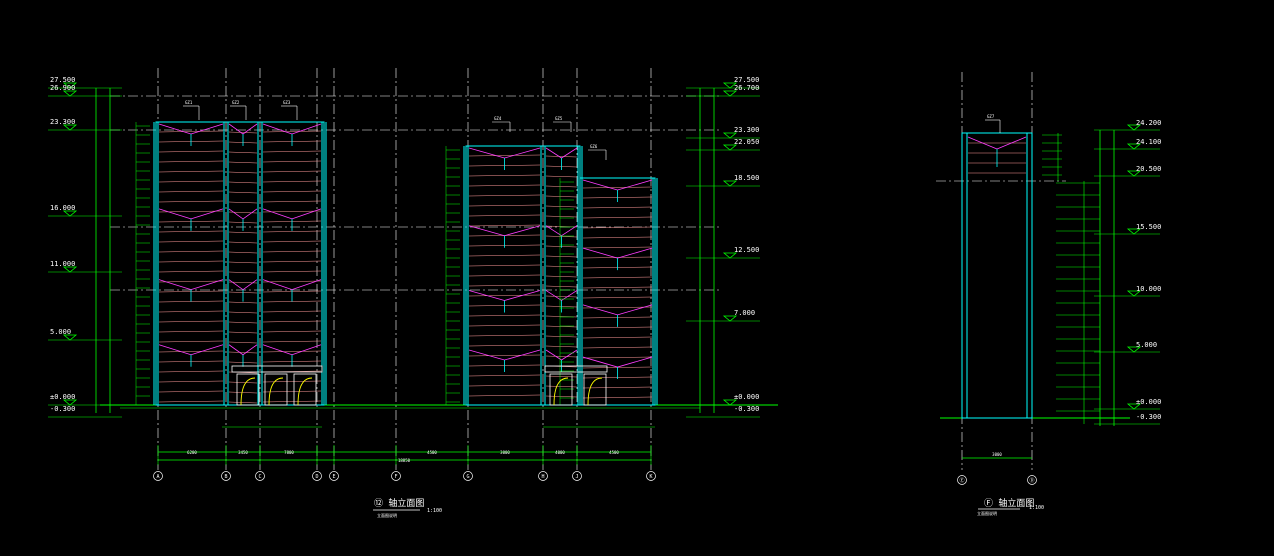  What do you see at coordinates (1148, 227) in the screenshot?
I see `side-level-label-3: 15.500` at bounding box center [1148, 227].